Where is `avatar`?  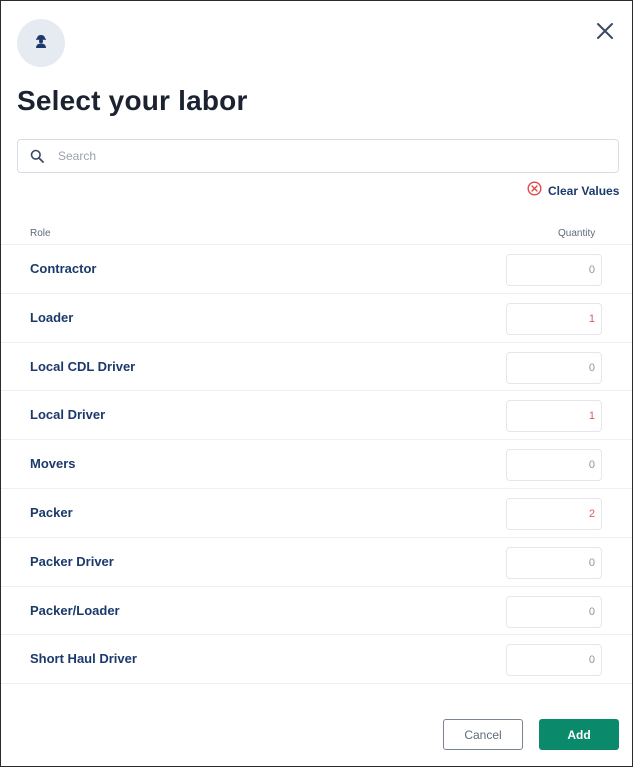
avatar is located at coordinates (41, 43).